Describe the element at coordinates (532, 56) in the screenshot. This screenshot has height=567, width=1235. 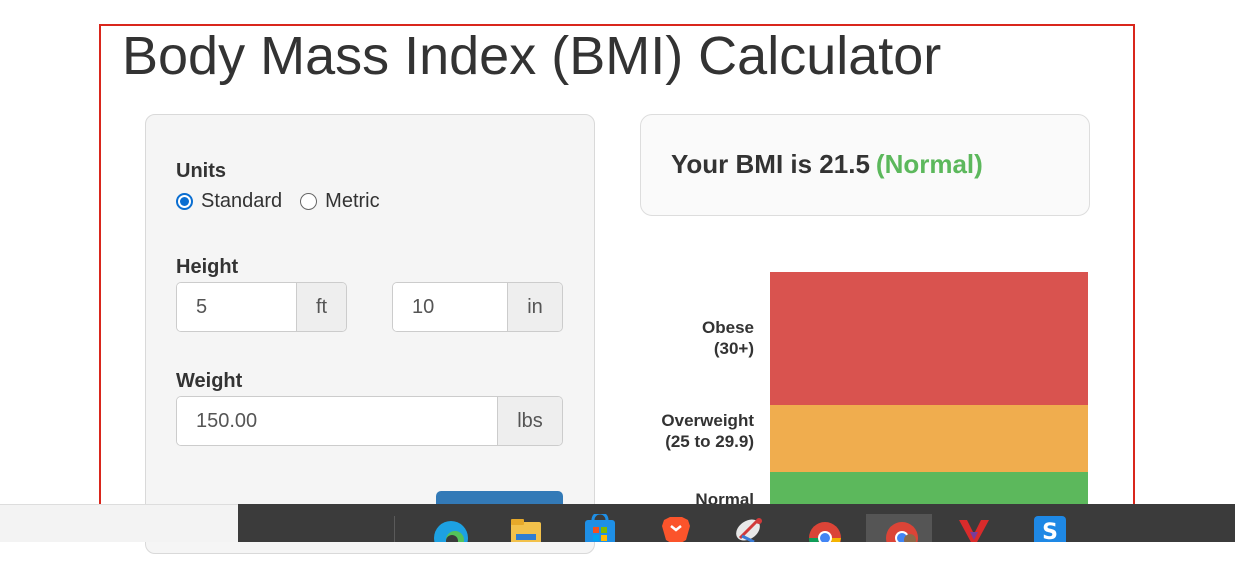
I see `page-title: Body Mass Index (BMI) Calculator` at that location.